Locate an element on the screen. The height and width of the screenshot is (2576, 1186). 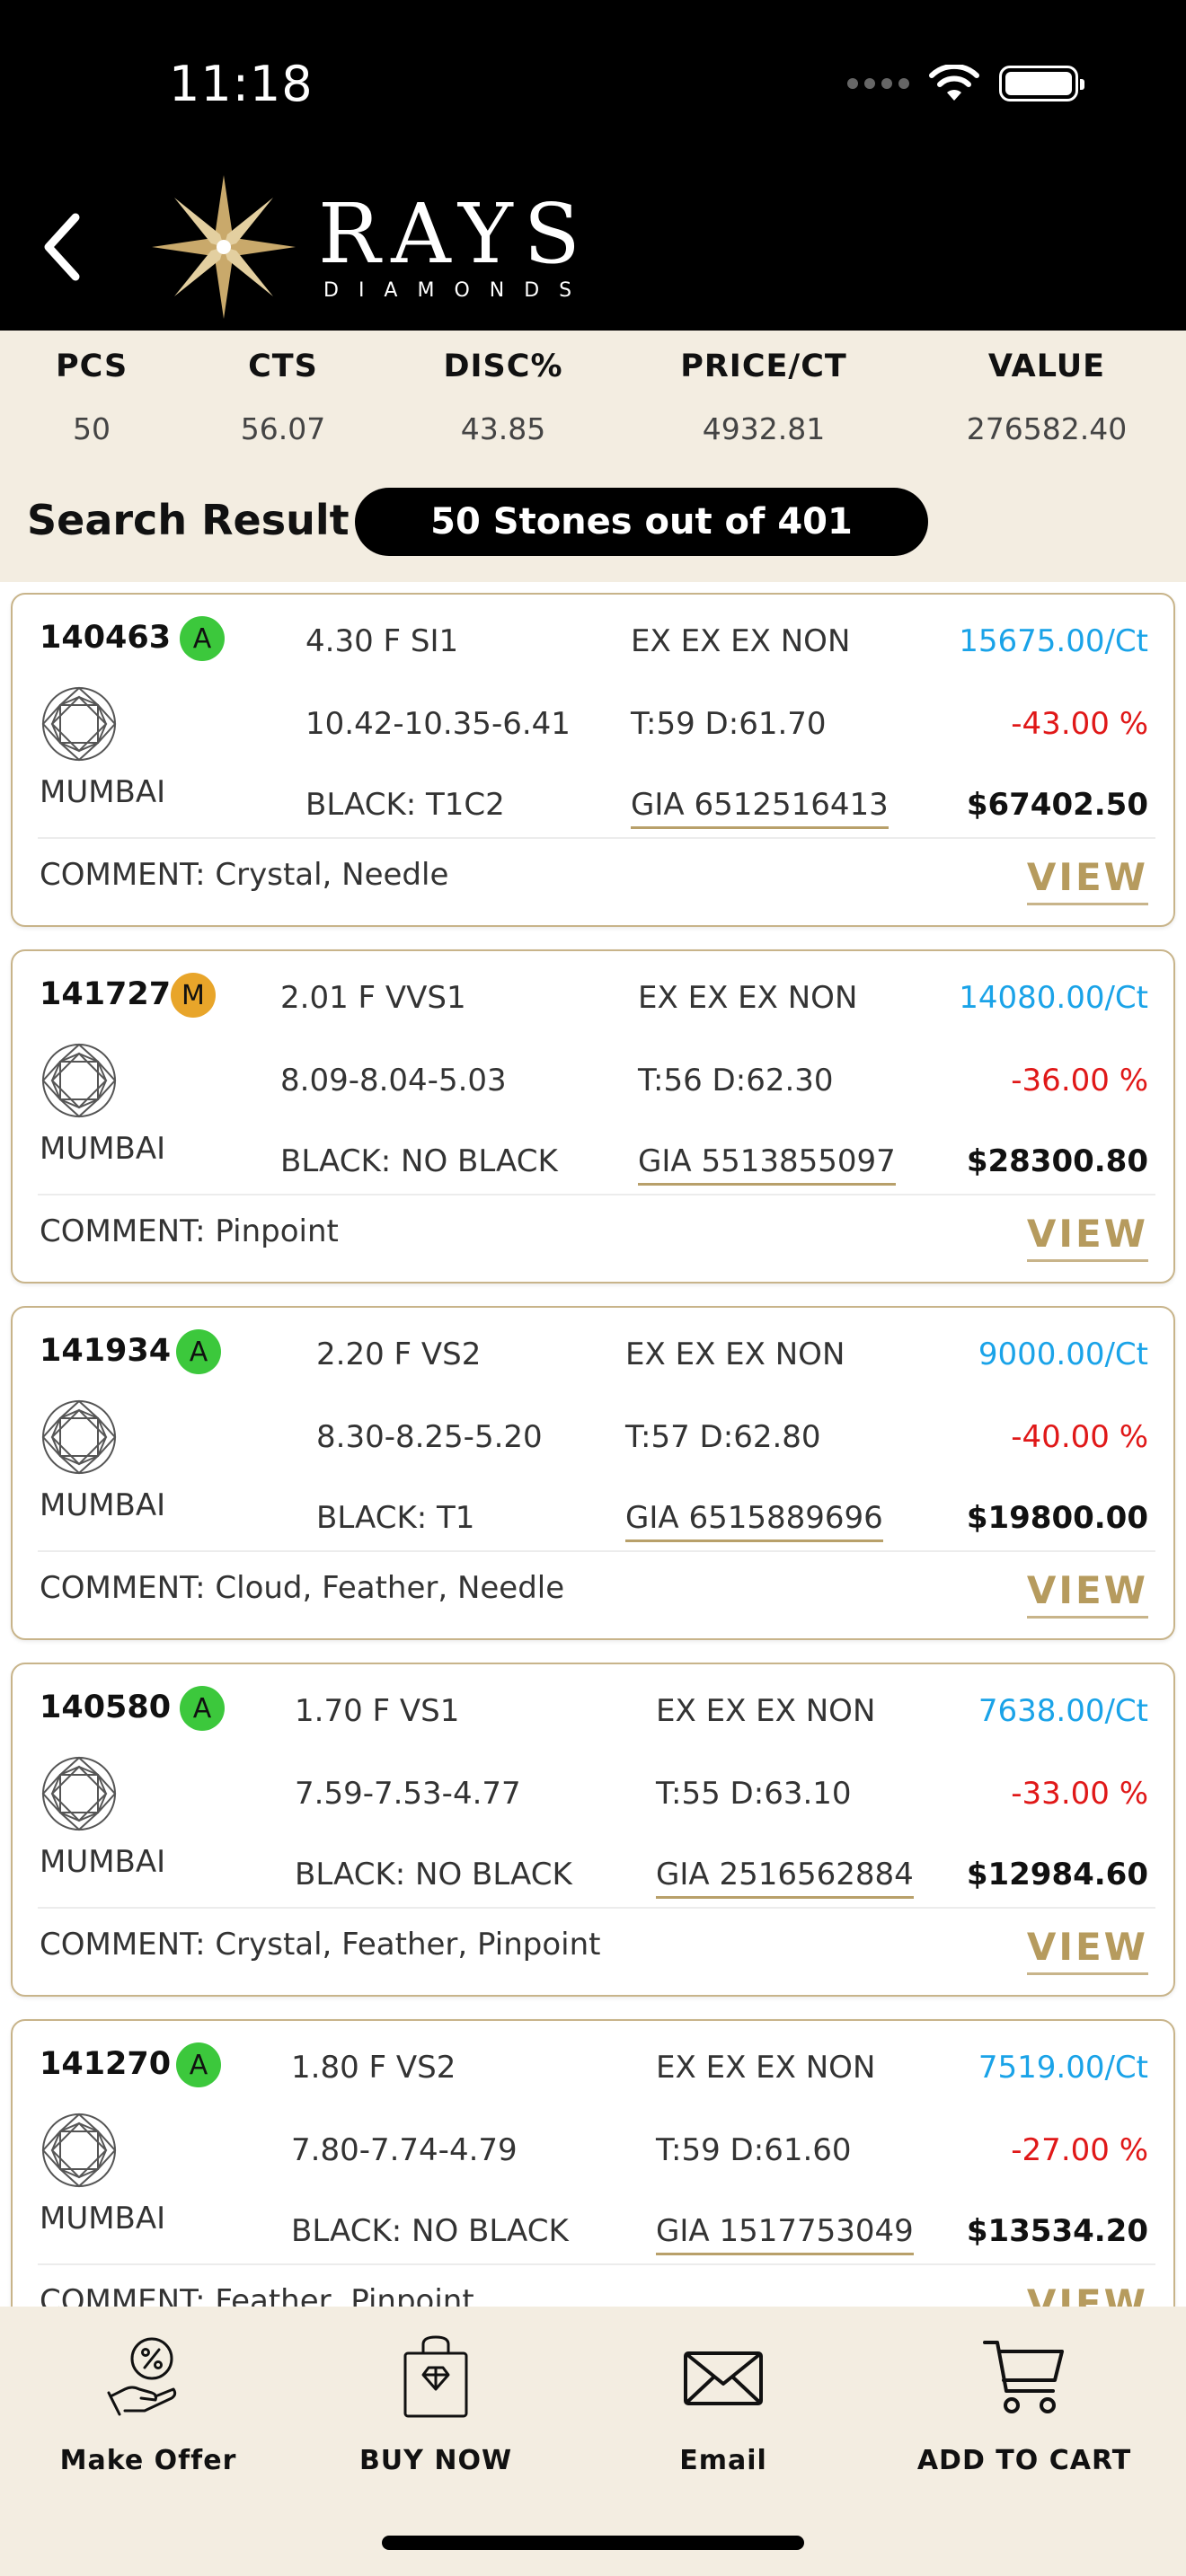
brand-sub: DIAMONDS is located at coordinates (457, 290).